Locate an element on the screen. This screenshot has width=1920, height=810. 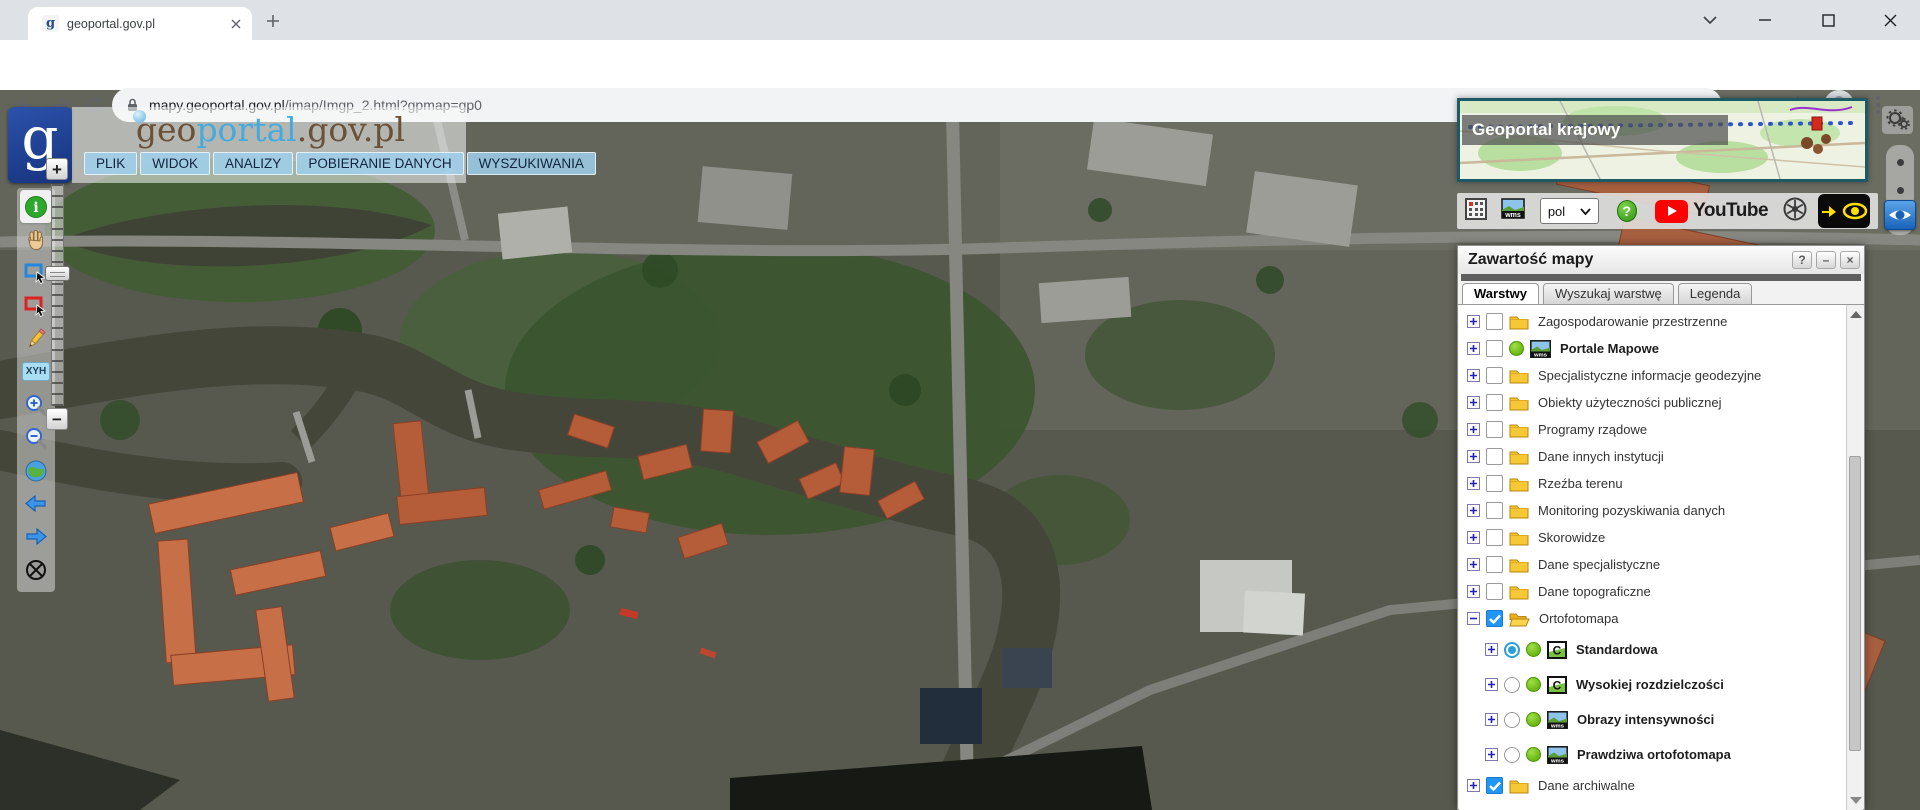
measure-draw-tool is located at coordinates (36, 338).